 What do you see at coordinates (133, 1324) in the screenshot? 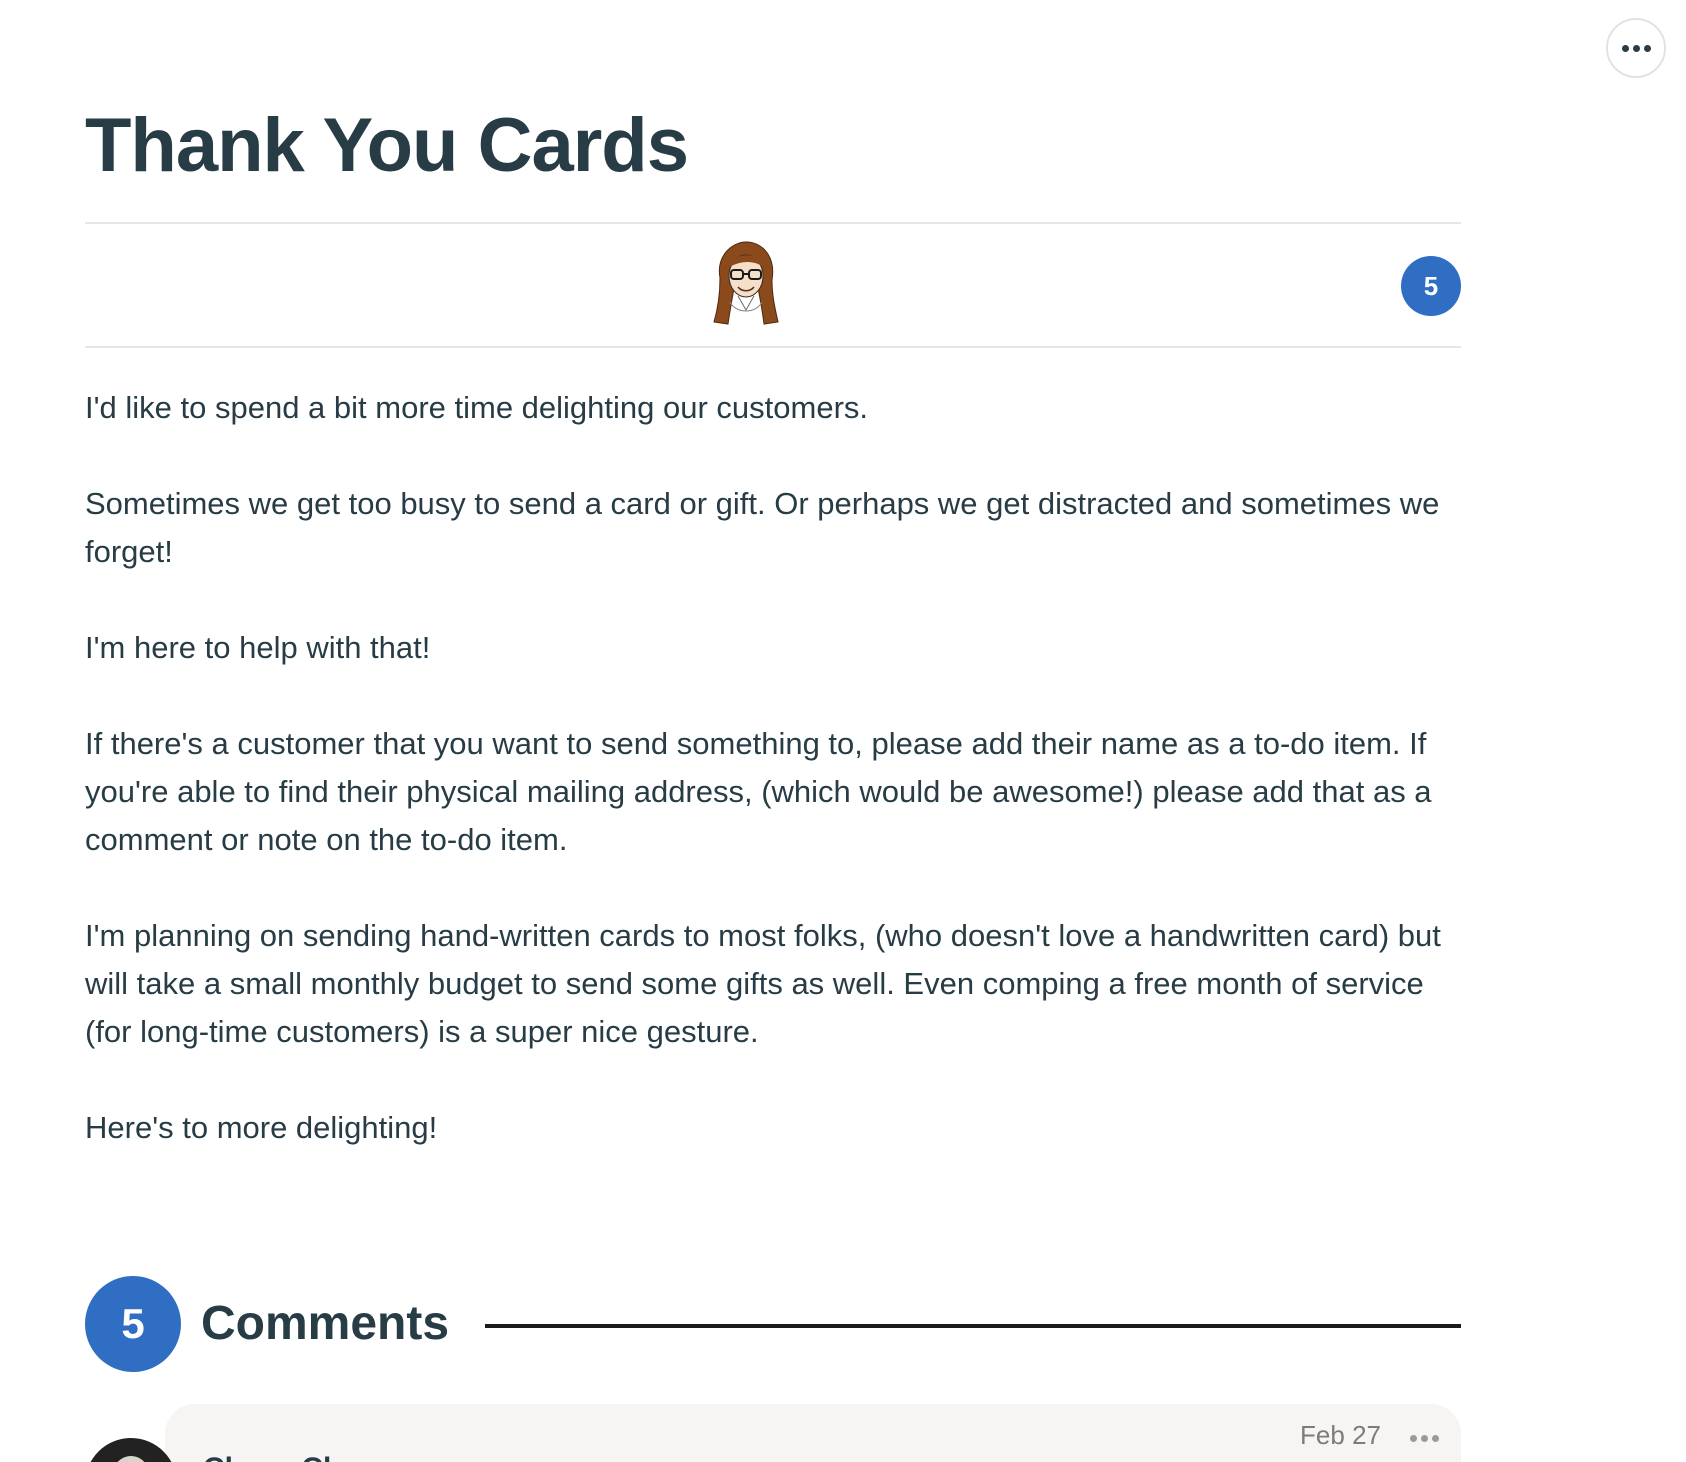
I see `comments-count-badge: 5` at bounding box center [133, 1324].